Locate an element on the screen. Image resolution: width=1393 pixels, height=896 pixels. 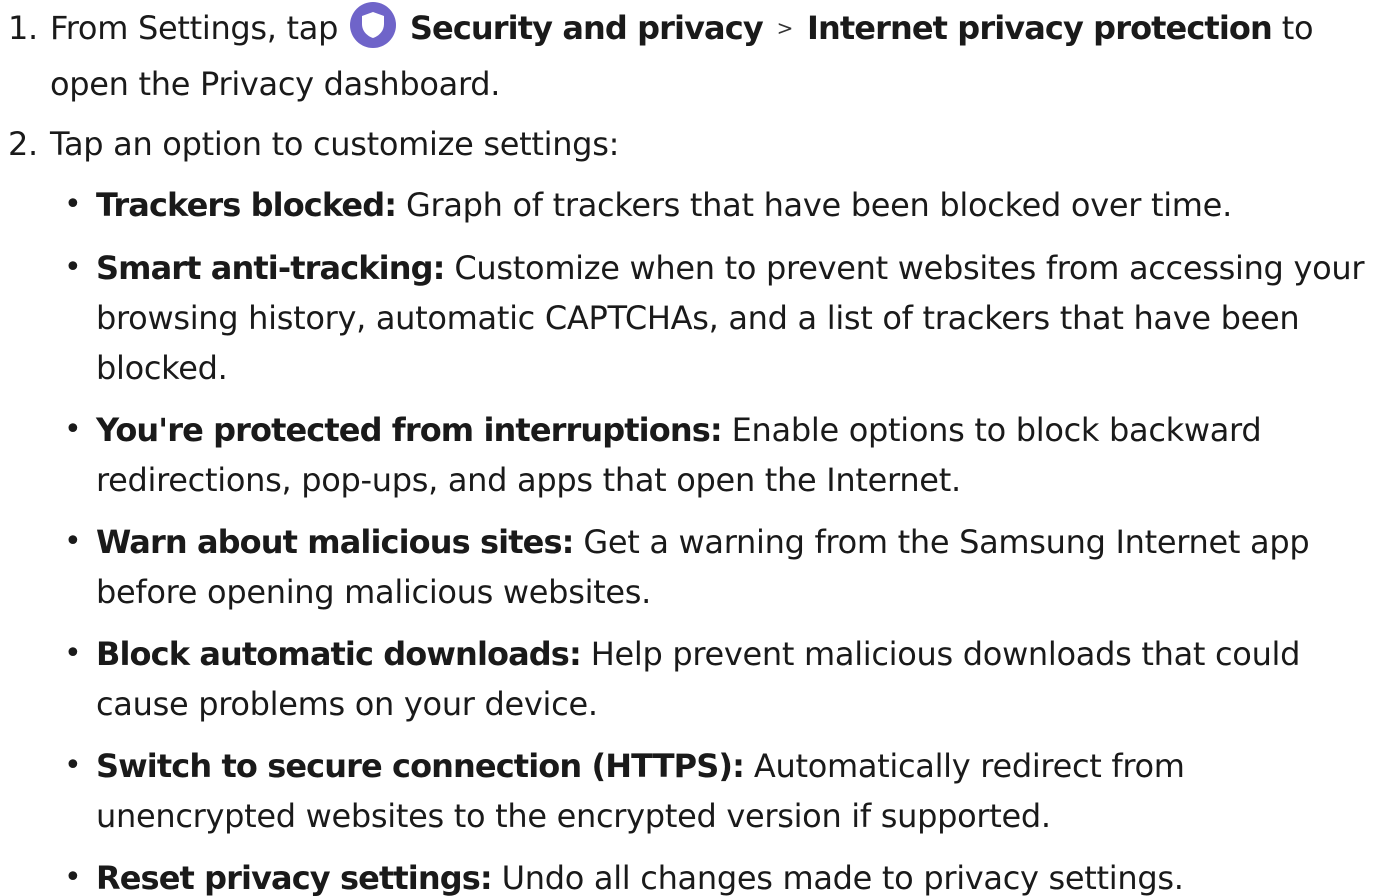
security-and-privacy-link: Security and privacy is located at coordinates (586, 28).